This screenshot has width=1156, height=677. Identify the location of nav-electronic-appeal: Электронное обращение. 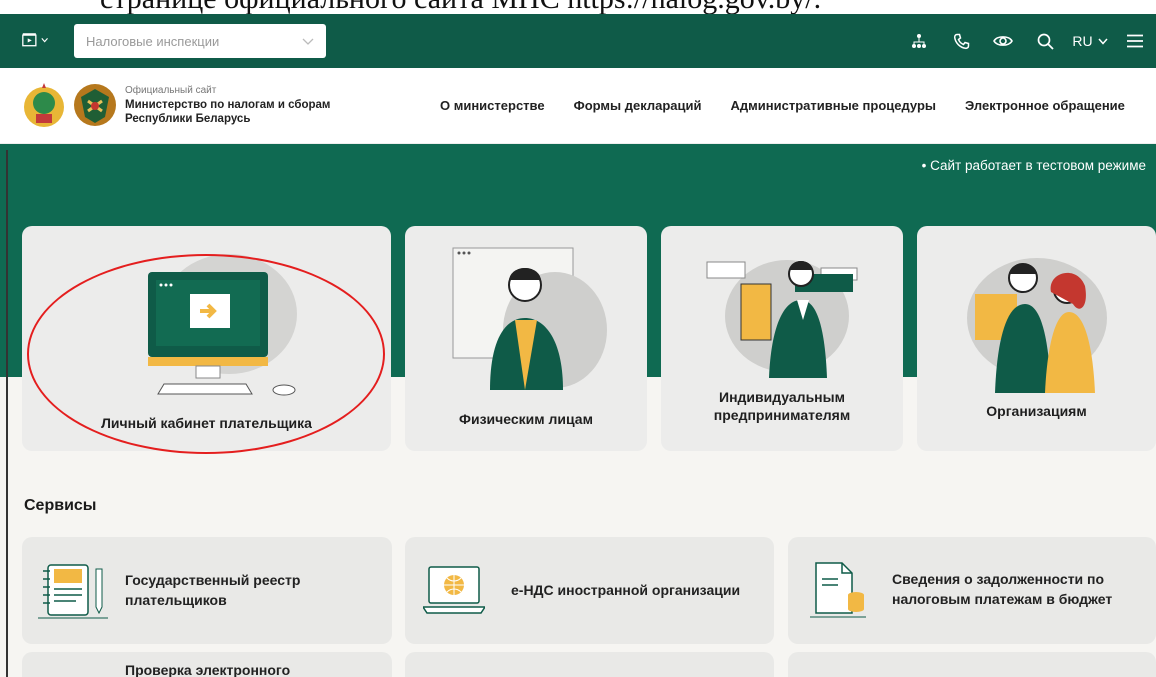
(1045, 105).